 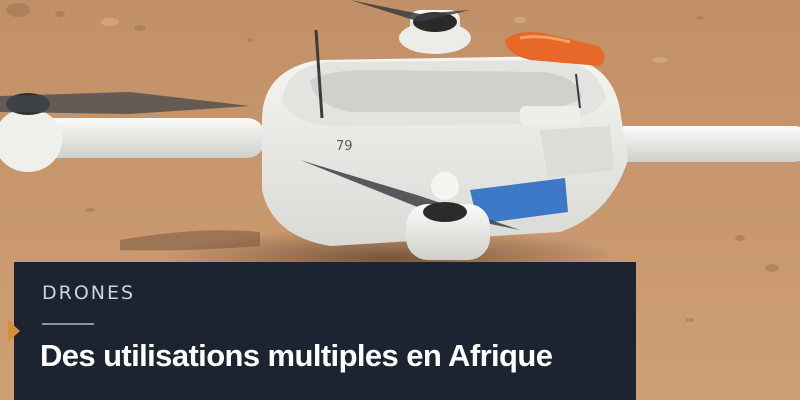 What do you see at coordinates (14, 331) in the screenshot?
I see `accent-arrow-icon` at bounding box center [14, 331].